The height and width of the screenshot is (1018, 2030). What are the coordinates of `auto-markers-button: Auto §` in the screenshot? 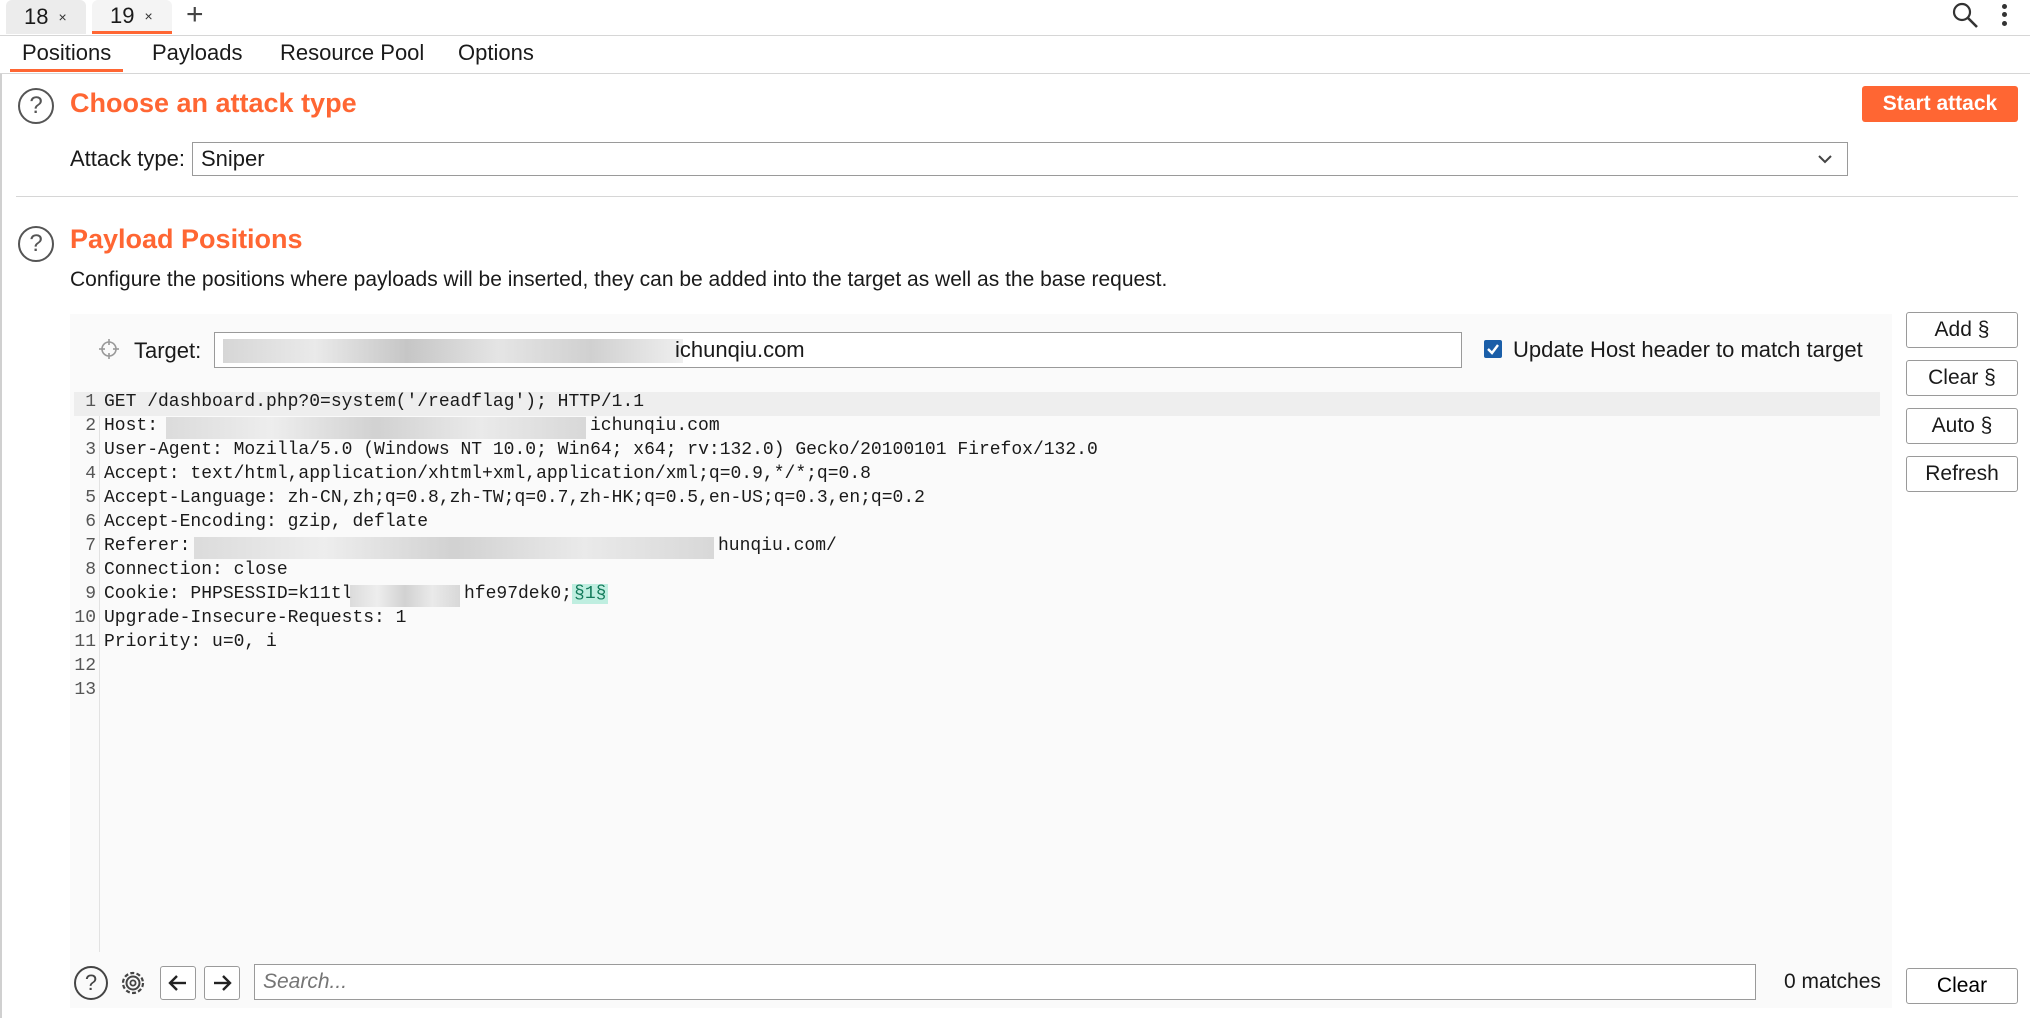 It's located at (1962, 426).